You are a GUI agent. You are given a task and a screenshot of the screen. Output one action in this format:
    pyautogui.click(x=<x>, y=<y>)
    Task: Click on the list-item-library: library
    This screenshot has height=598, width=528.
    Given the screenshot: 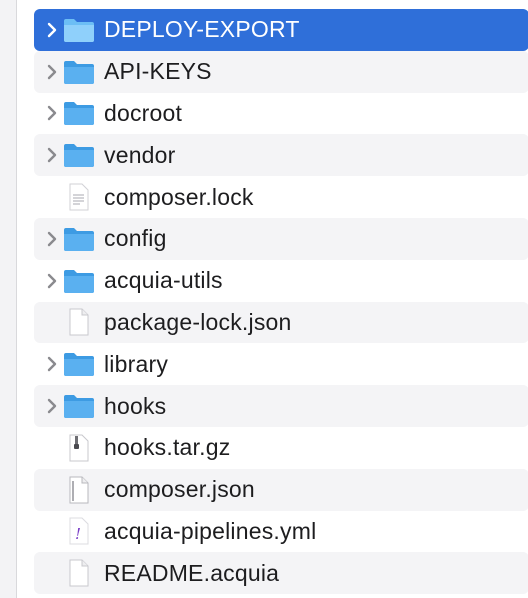 What is the action you would take?
    pyautogui.click(x=281, y=364)
    